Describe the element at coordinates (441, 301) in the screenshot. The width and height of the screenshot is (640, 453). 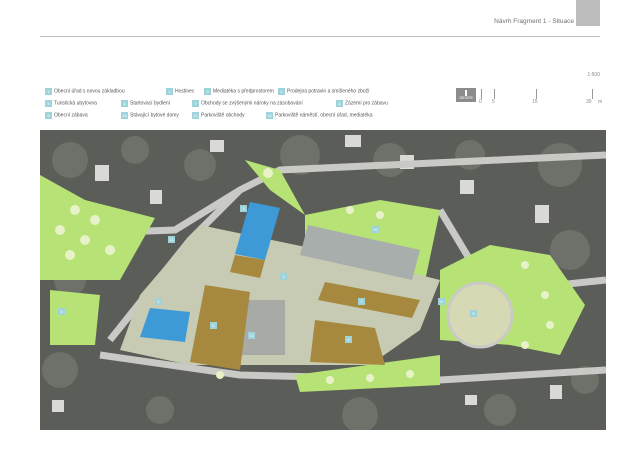
I see `map-label: 8` at that location.